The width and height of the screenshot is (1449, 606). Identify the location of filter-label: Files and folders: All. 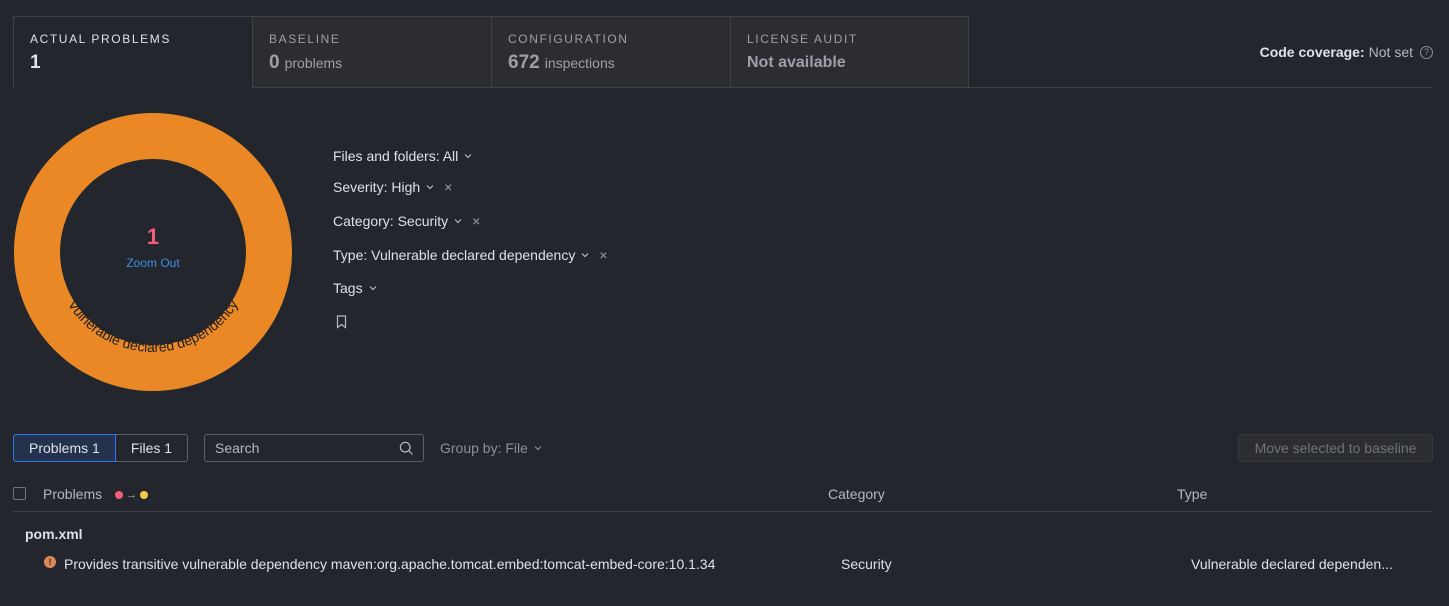
(396, 156).